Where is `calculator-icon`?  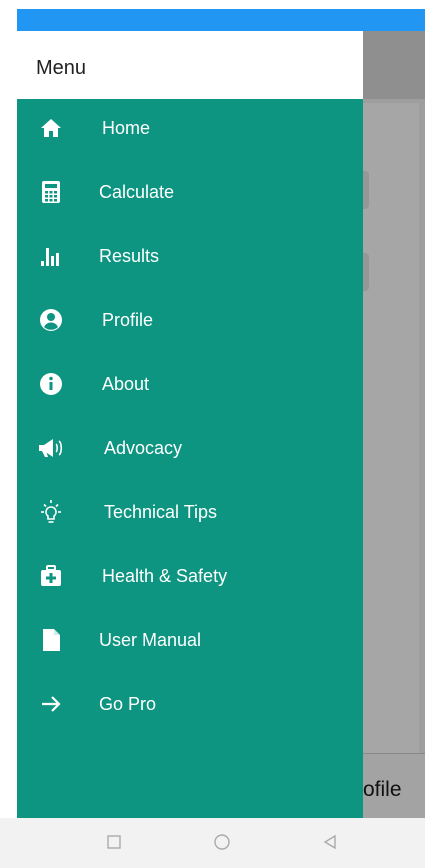
calculator-icon is located at coordinates (51, 192).